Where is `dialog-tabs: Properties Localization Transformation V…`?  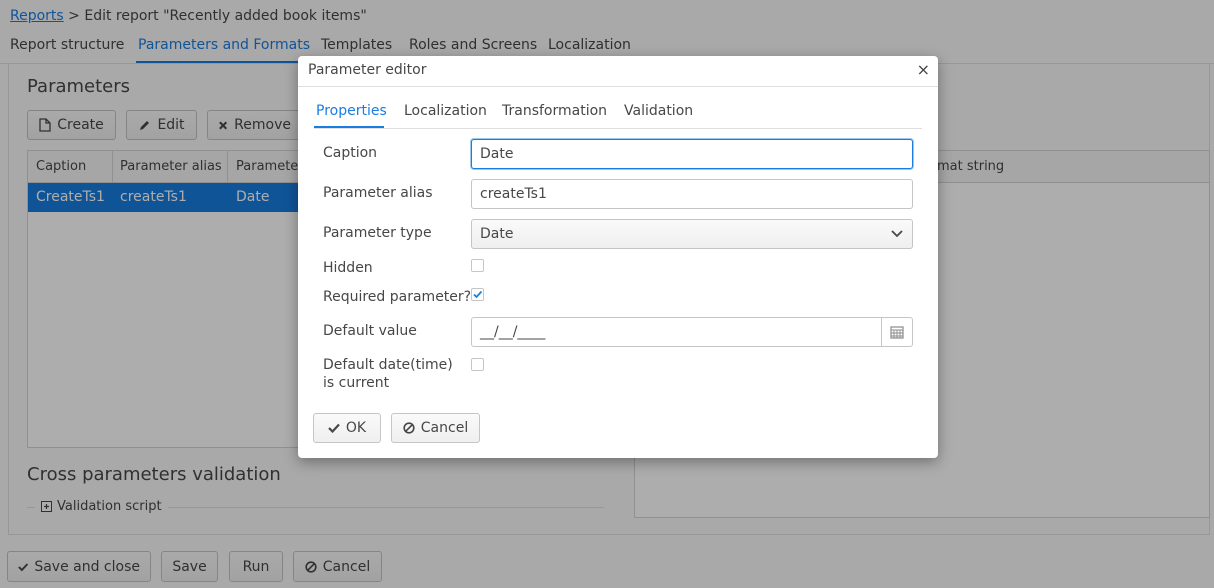 dialog-tabs: Properties Localization Transformation V… is located at coordinates (618, 113).